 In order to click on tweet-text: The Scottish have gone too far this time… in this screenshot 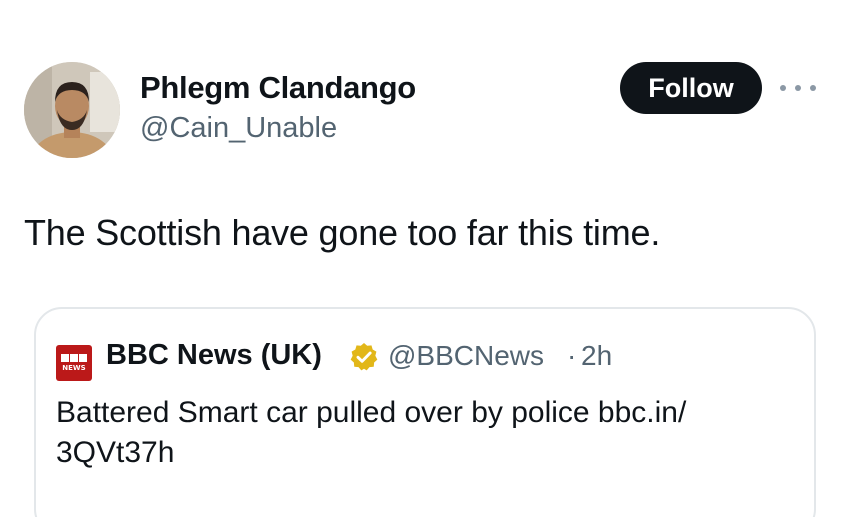, I will do `click(342, 232)`.